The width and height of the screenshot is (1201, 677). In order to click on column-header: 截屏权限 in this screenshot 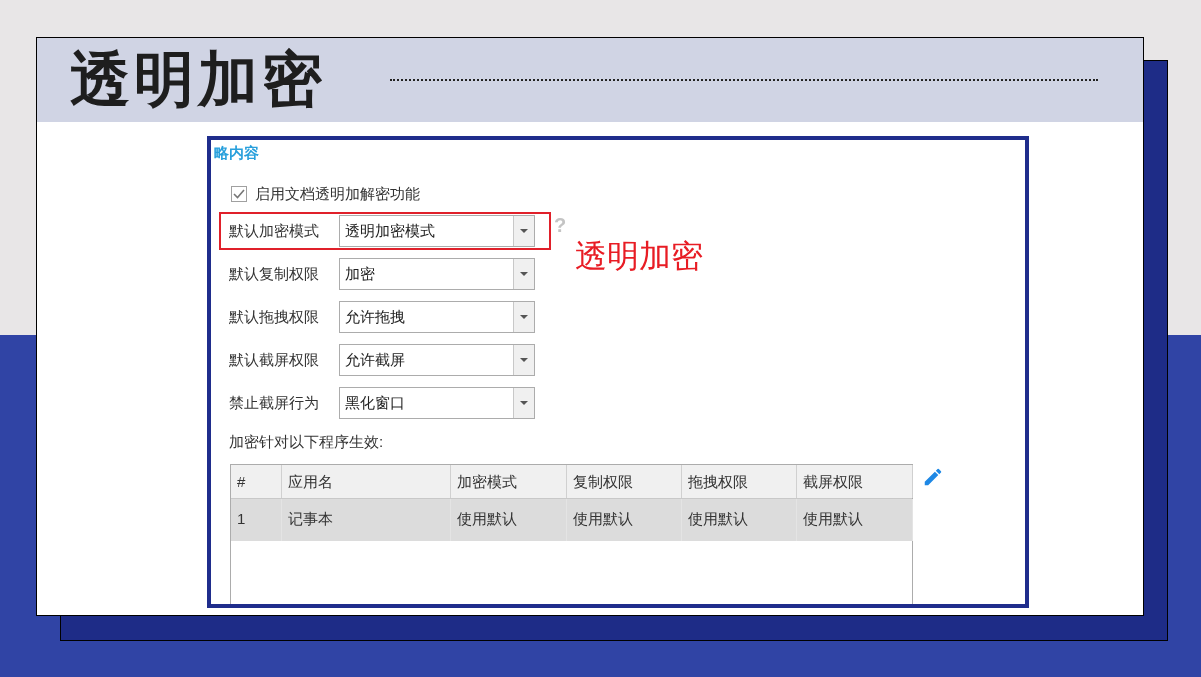, I will do `click(855, 481)`.